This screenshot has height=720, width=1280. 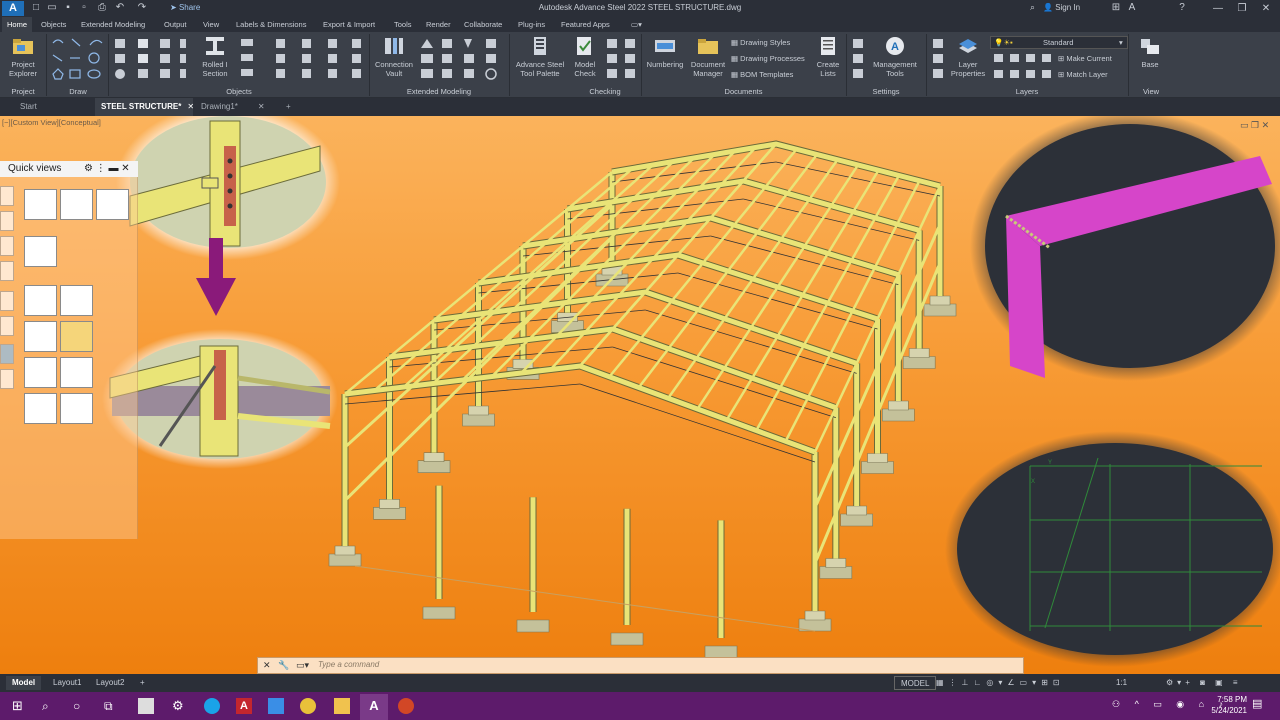 What do you see at coordinates (40, 204) in the screenshot?
I see `quick-view-section-button` at bounding box center [40, 204].